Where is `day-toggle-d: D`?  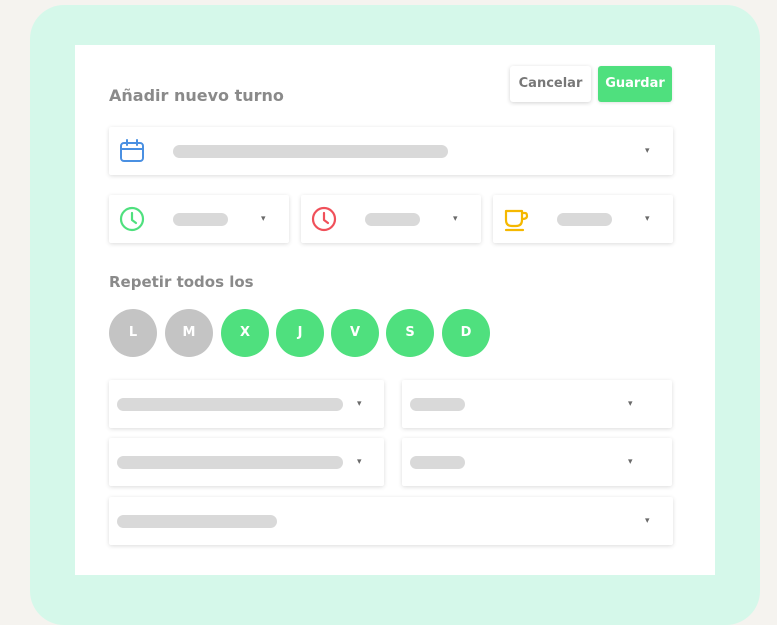
day-toggle-d: D is located at coordinates (466, 333).